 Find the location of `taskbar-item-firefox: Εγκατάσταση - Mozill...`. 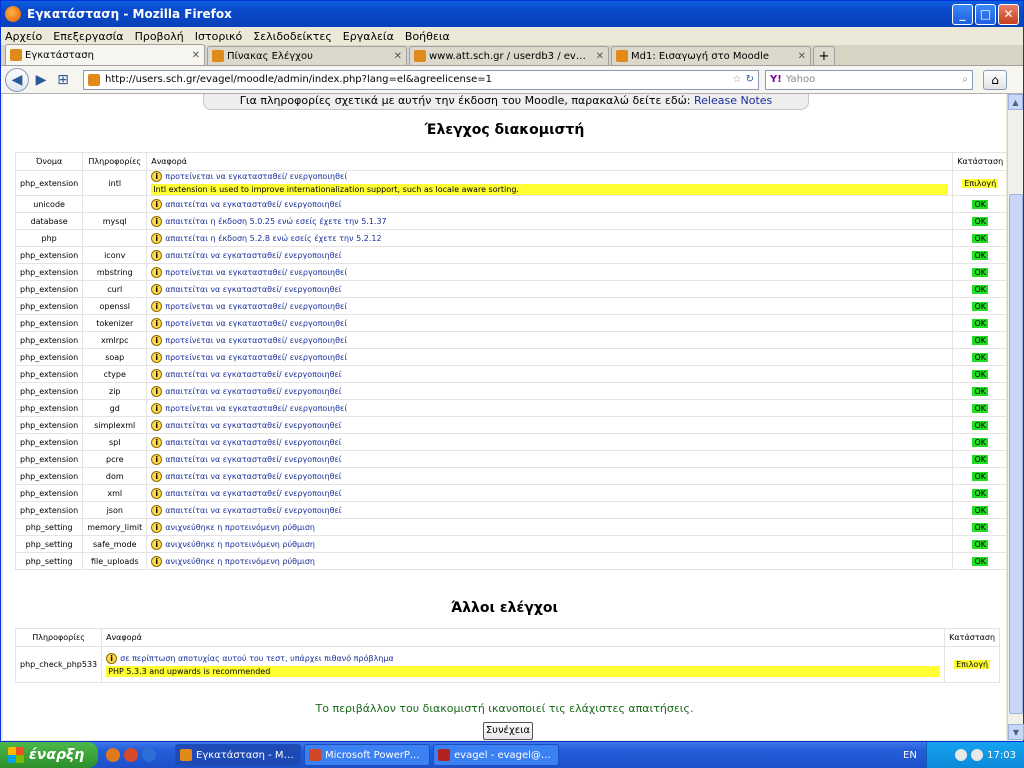

taskbar-item-firefox: Εγκατάσταση - Mozill... is located at coordinates (238, 755).